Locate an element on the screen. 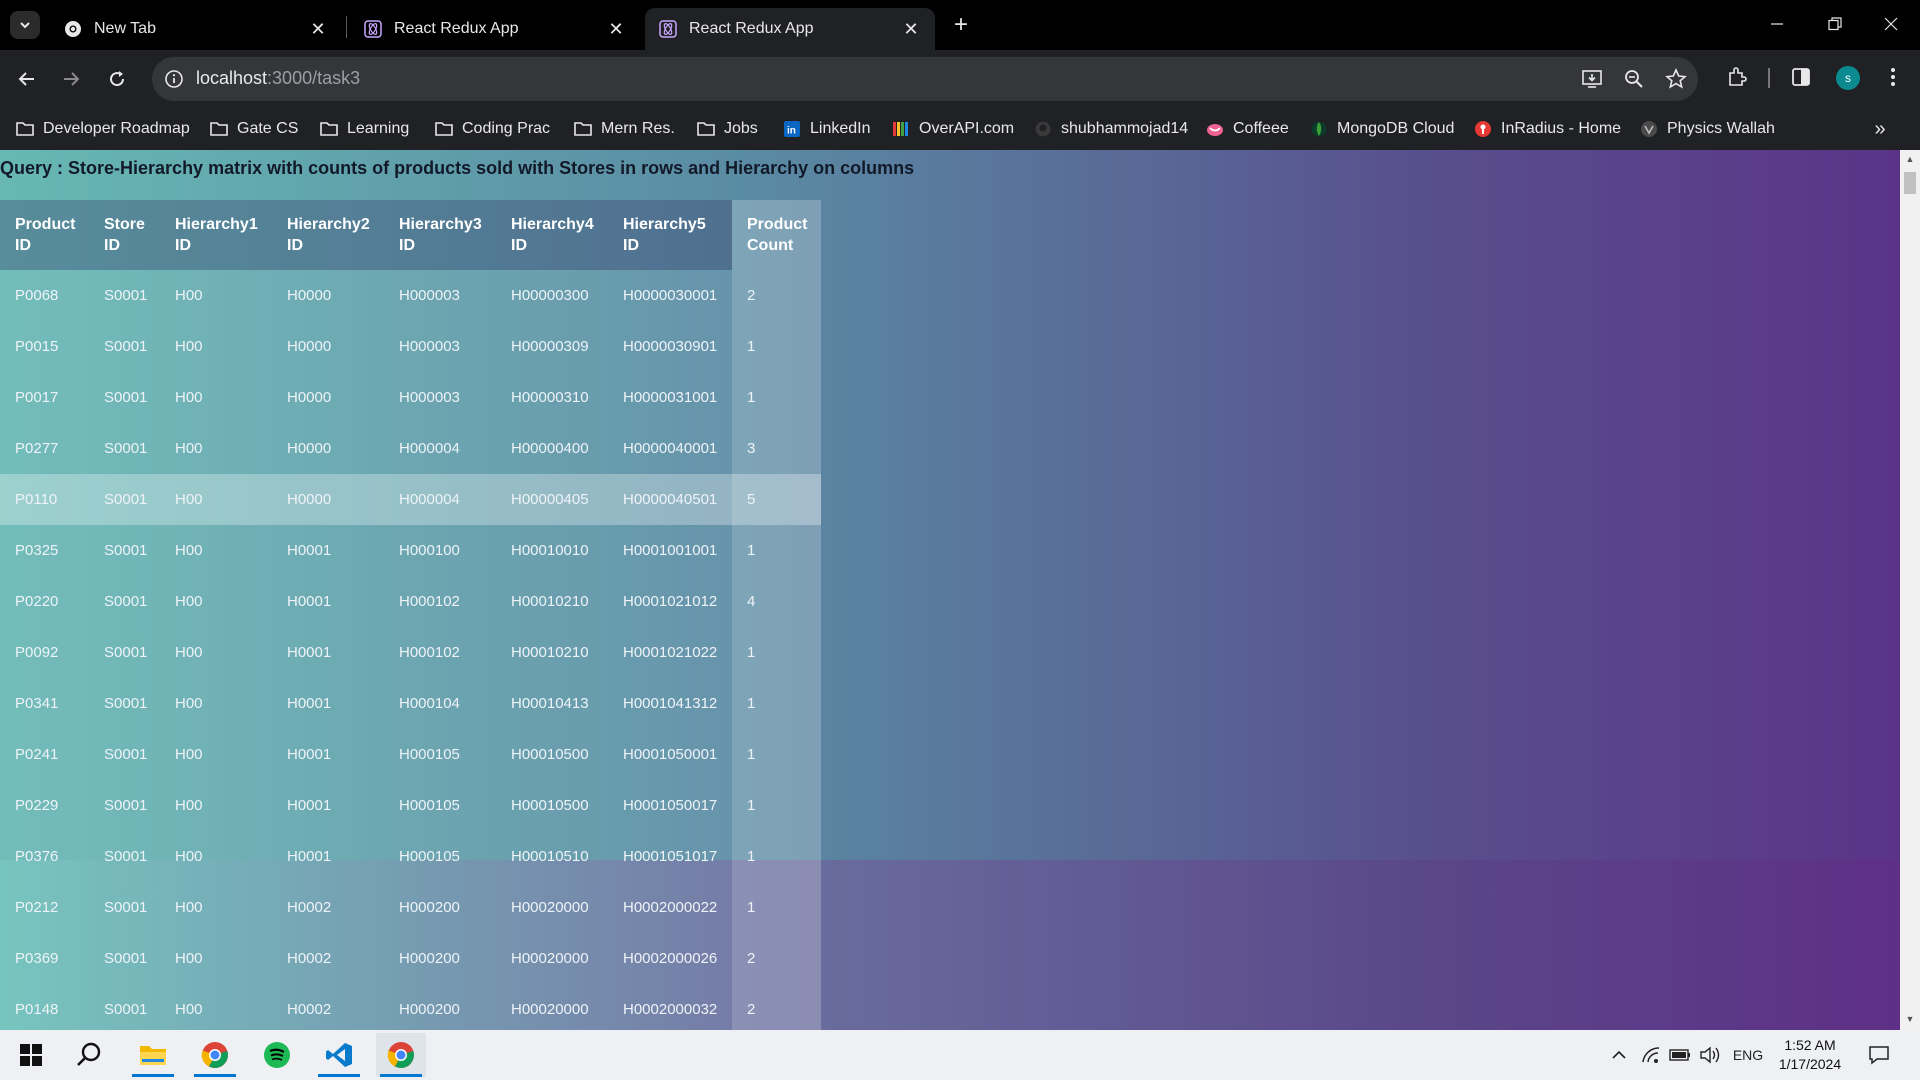 The image size is (1920, 1080). bookmark-mongodb-cloud: MongoDB Cloud is located at coordinates (1382, 129).